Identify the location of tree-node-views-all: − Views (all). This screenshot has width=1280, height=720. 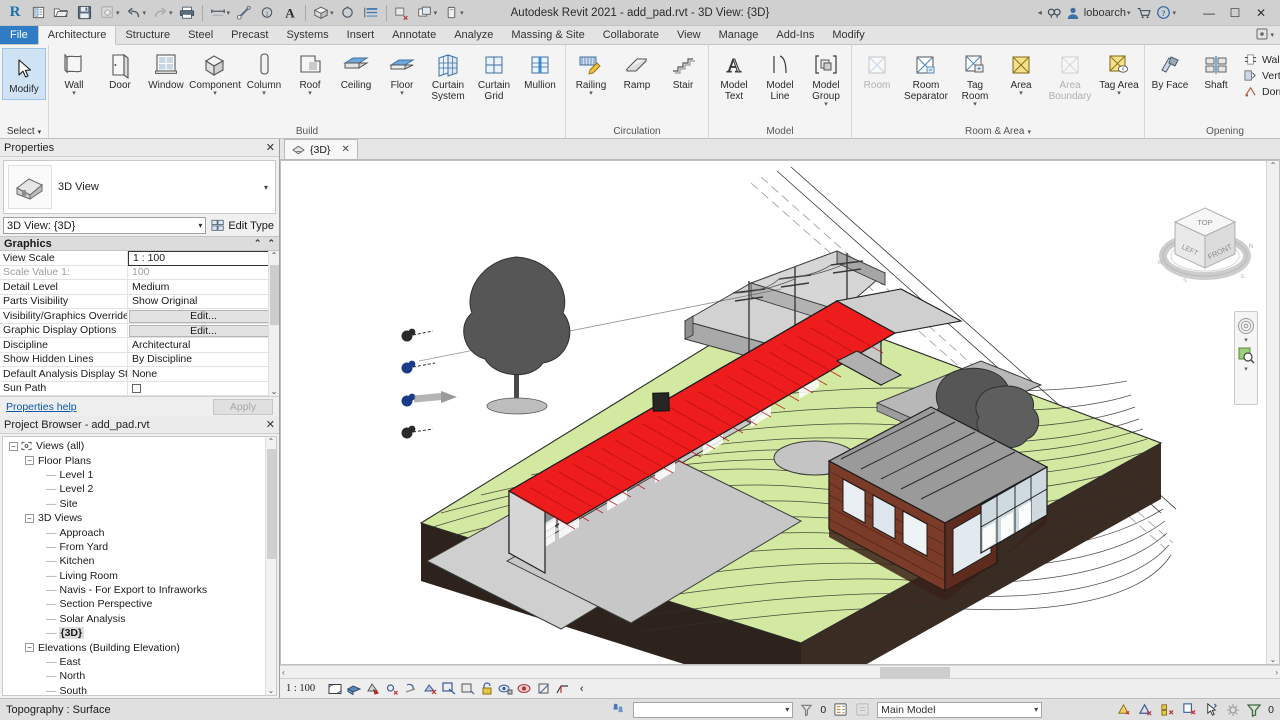
(139, 446).